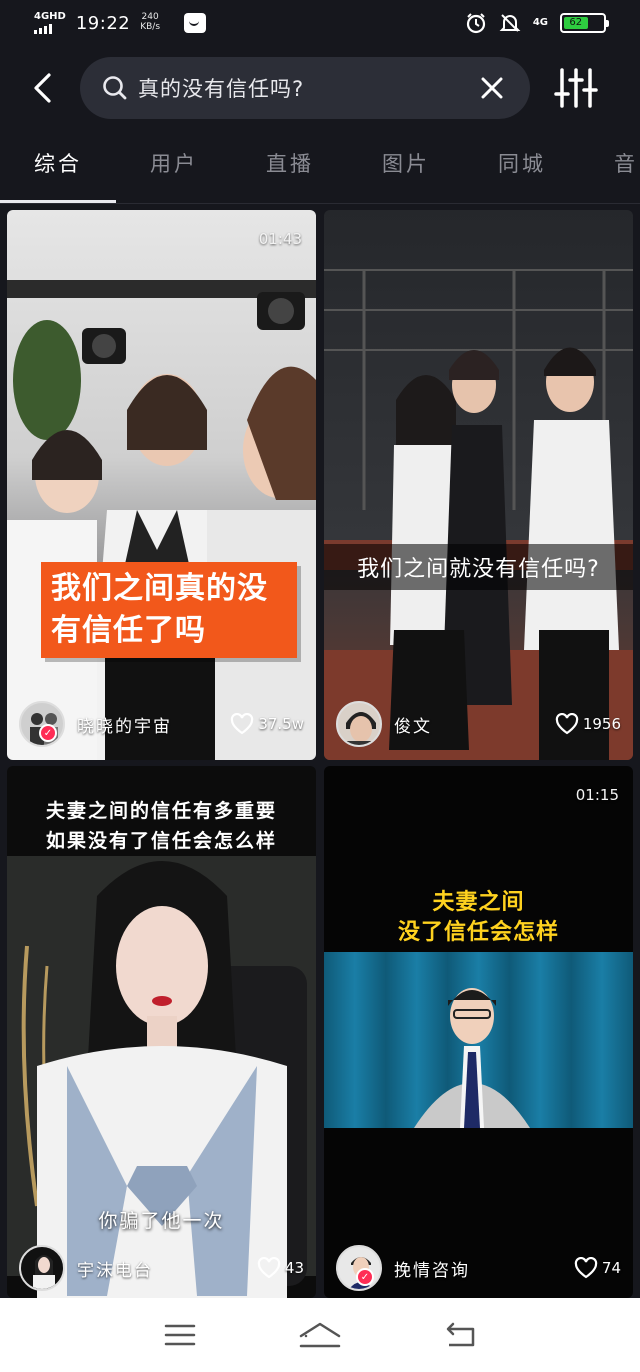 Image resolution: width=640 pixels, height=1372 pixels. I want to click on tab-nearby: 同城, so click(522, 163).